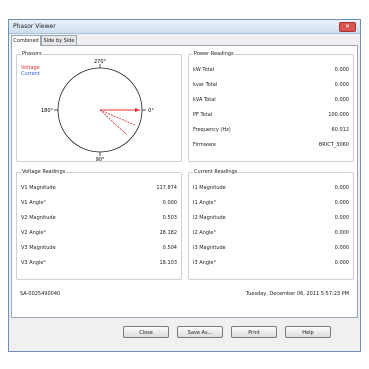  Describe the element at coordinates (117, 117) in the screenshot. I see `voltage-phasor-v2` at that location.